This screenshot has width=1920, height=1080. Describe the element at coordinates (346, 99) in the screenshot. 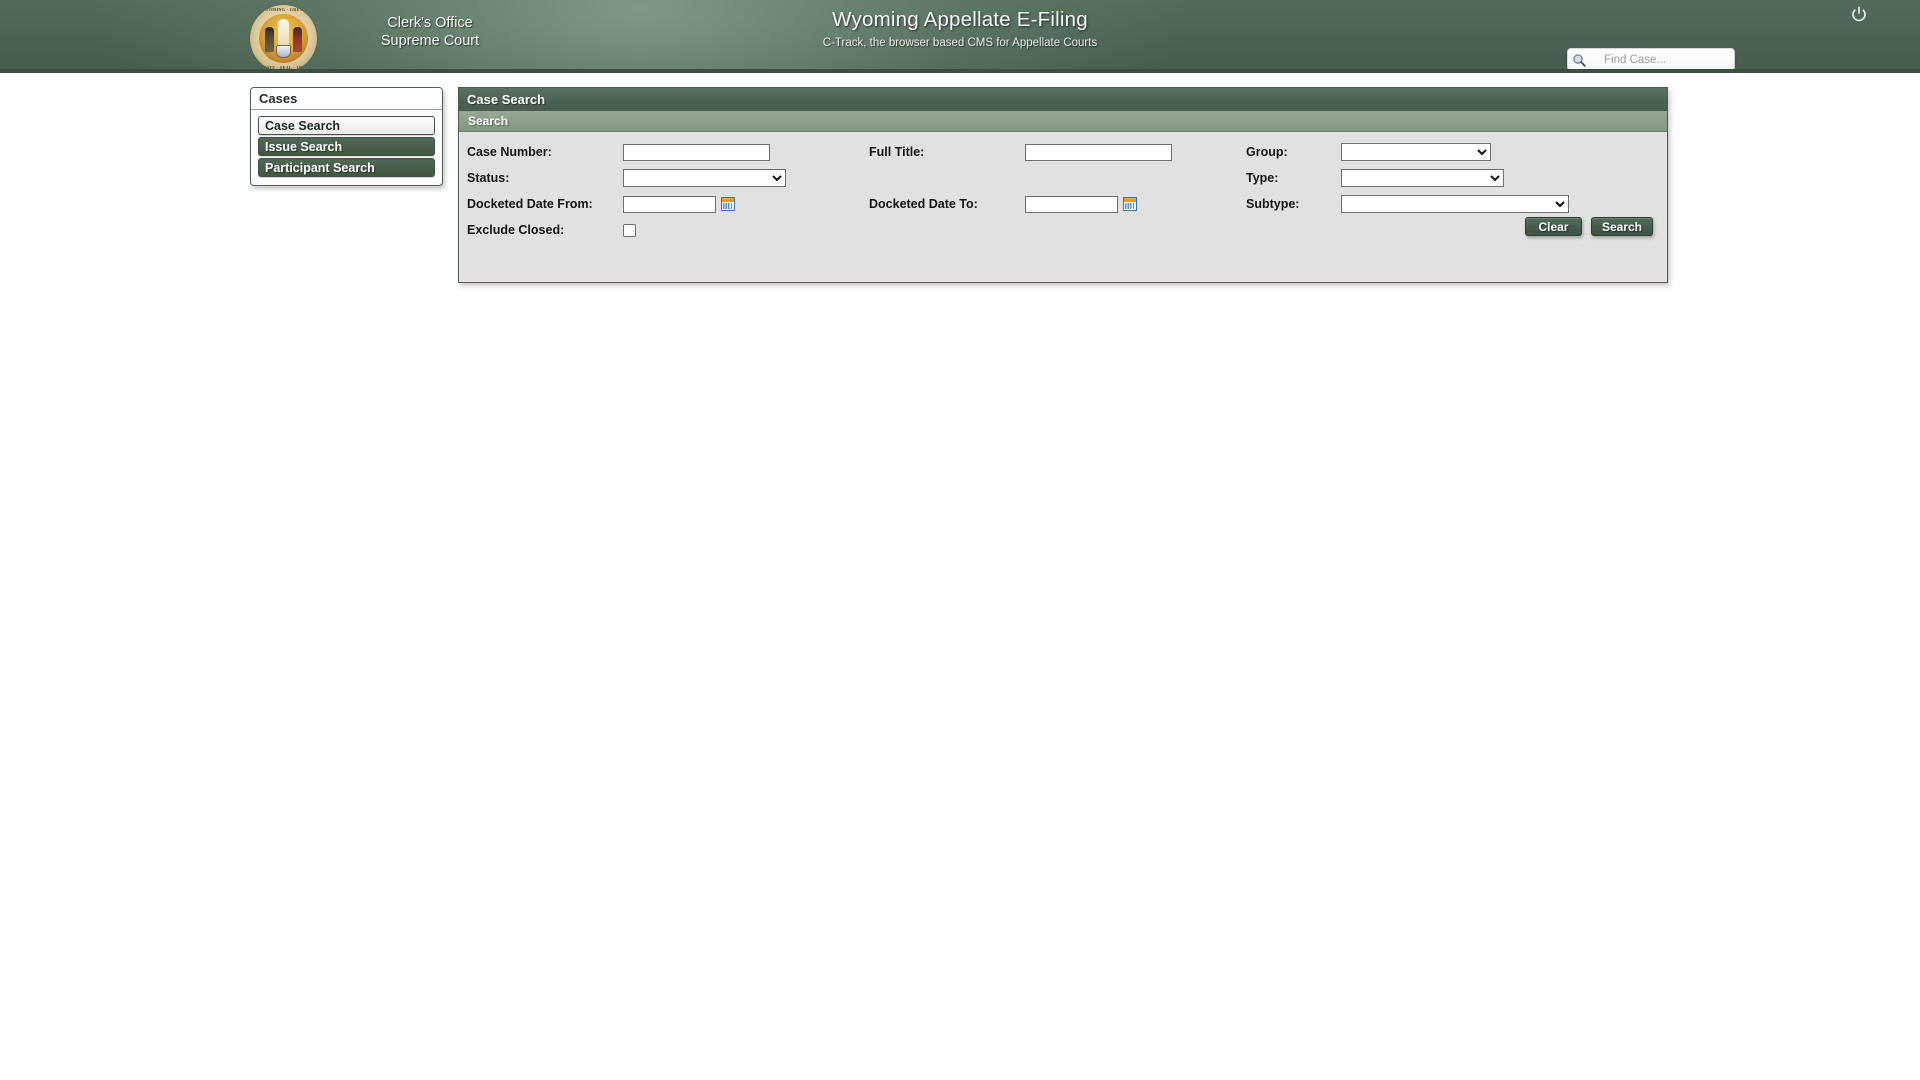

I see `sidebar-header: Cases` at that location.